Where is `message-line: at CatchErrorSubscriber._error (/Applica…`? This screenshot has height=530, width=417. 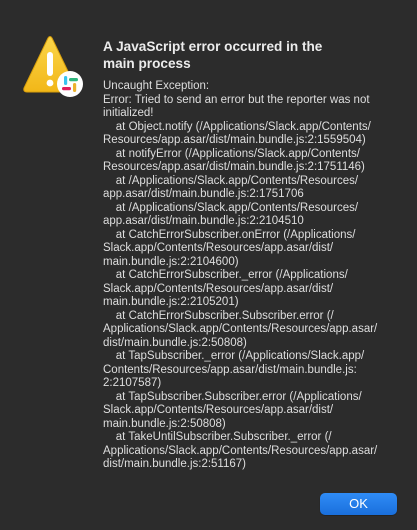 message-line: at CatchErrorSubscriber._error (/Applica… is located at coordinates (225, 275).